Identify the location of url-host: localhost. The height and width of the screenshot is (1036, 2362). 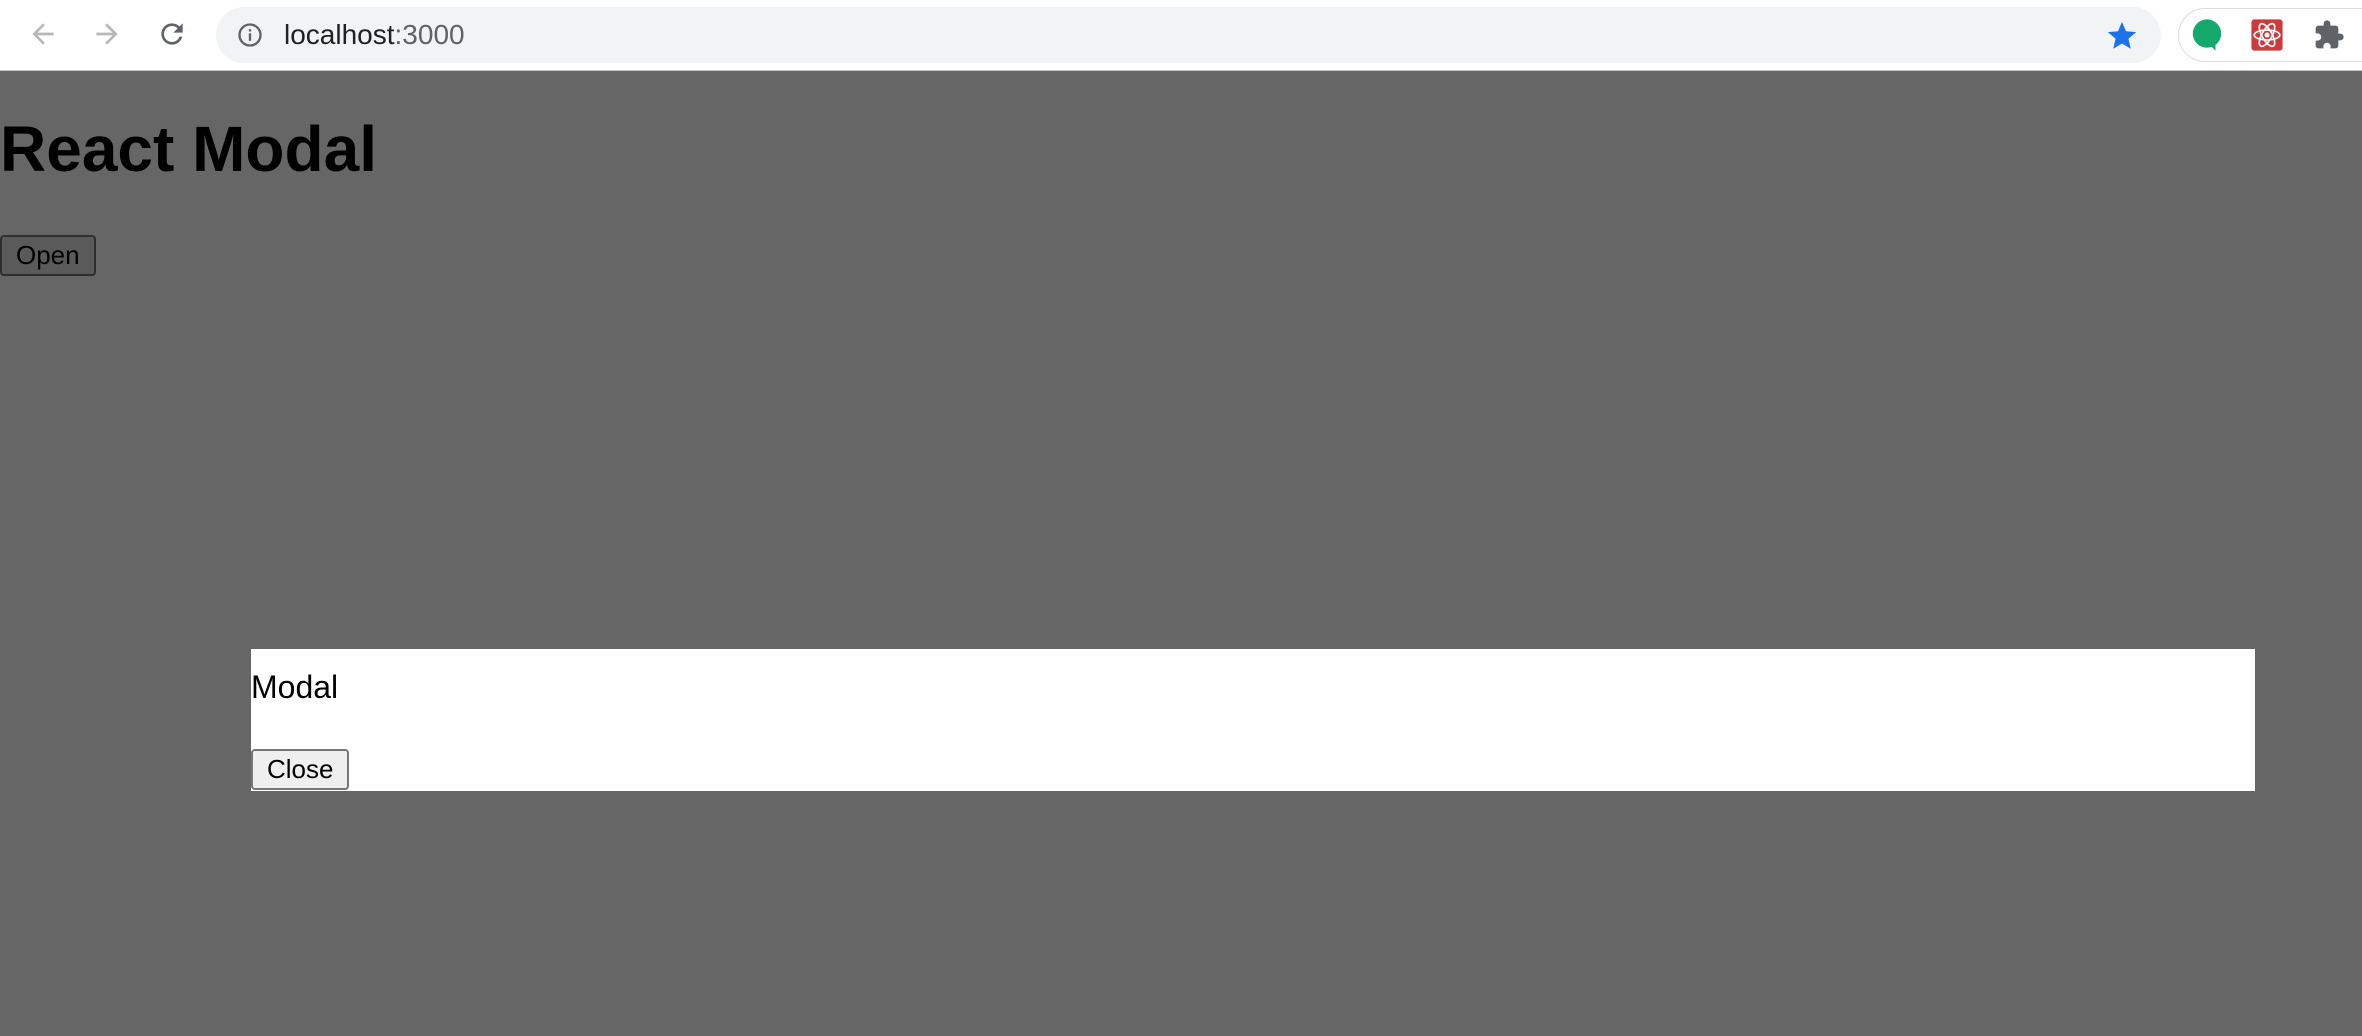
(339, 34).